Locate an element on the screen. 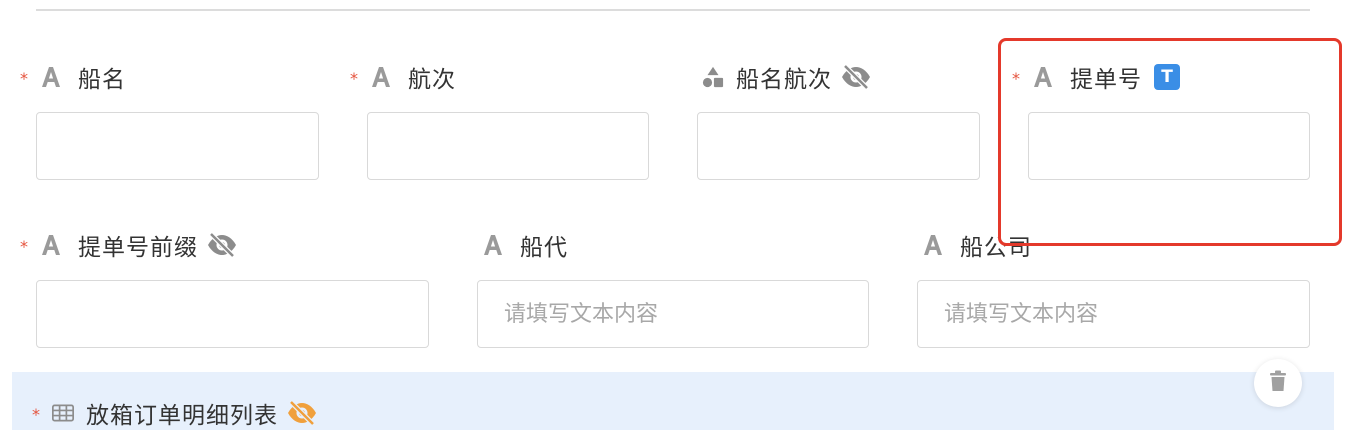 The width and height of the screenshot is (1356, 430). shipping-company-field is located at coordinates (1113, 314).